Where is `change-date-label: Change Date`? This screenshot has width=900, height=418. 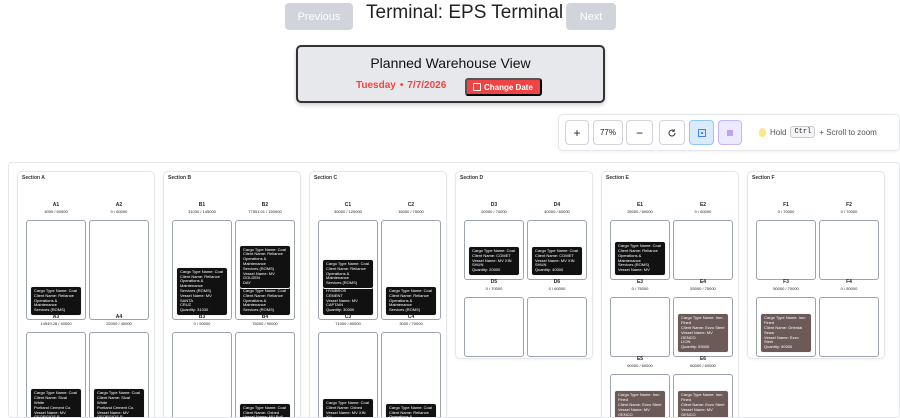 change-date-label: Change Date is located at coordinates (508, 87).